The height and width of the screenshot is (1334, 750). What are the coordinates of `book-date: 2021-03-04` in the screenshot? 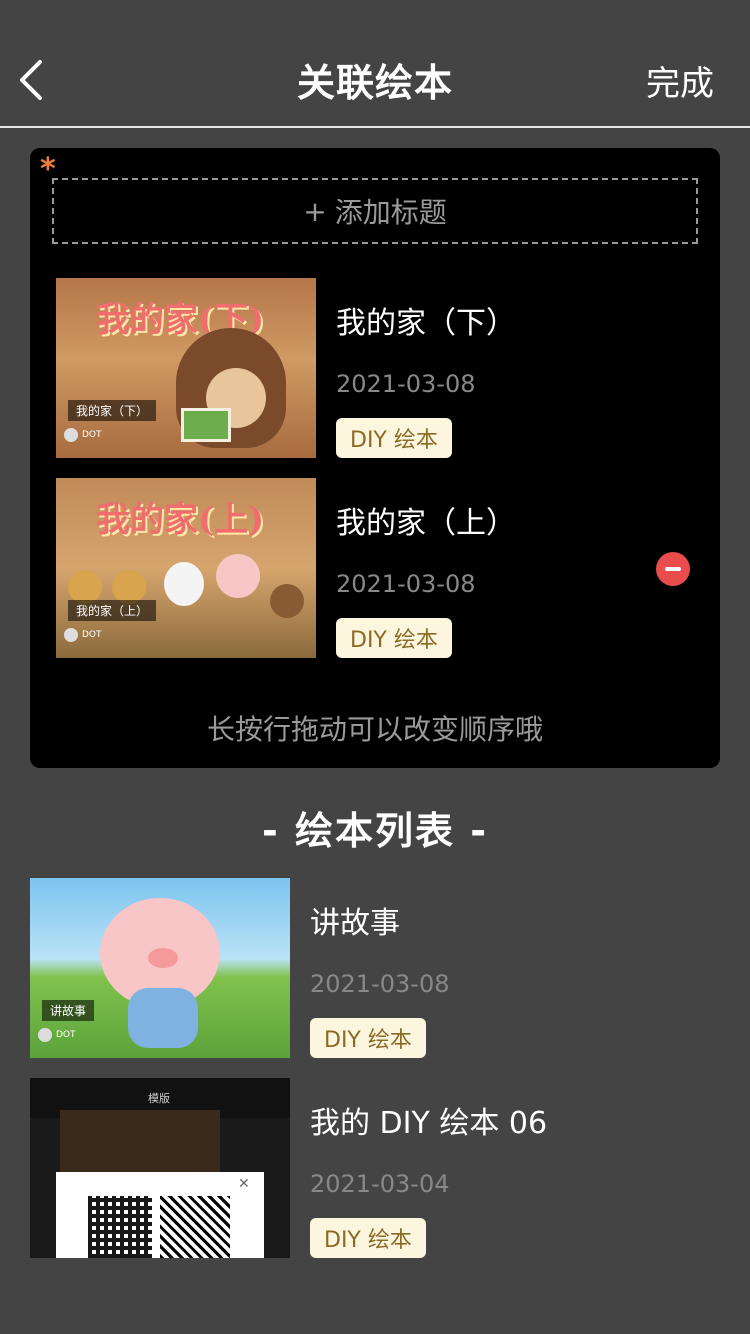 It's located at (380, 1184).